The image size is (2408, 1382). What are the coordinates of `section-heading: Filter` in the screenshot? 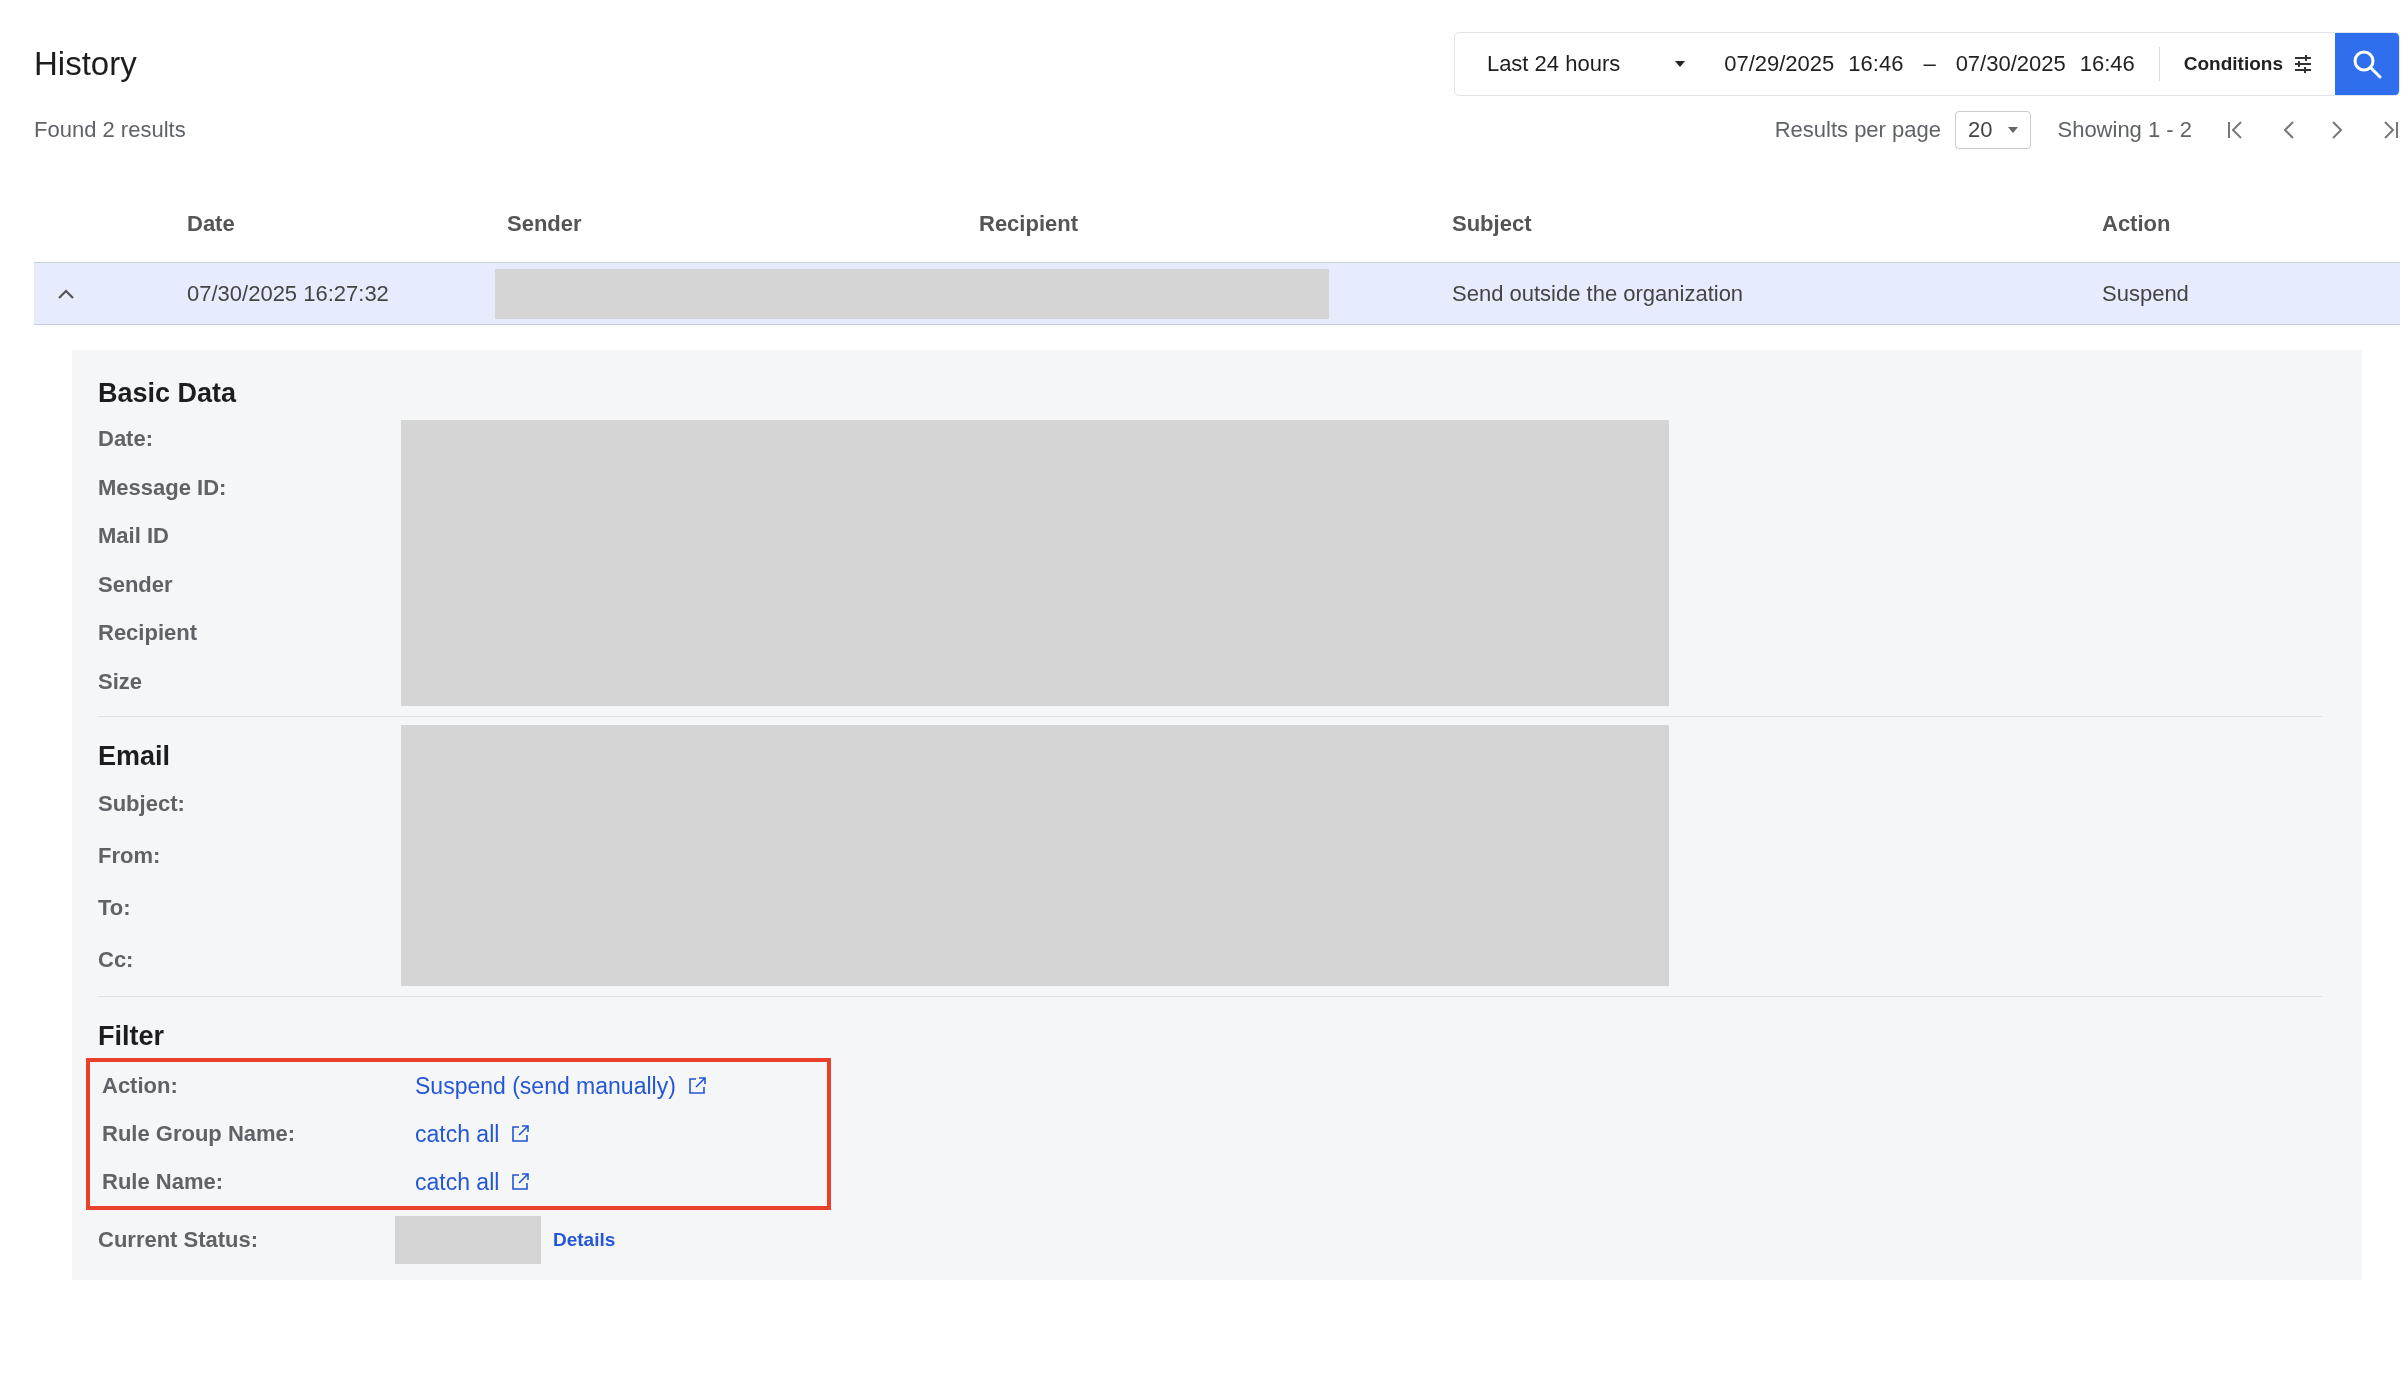 It's located at (131, 1036).